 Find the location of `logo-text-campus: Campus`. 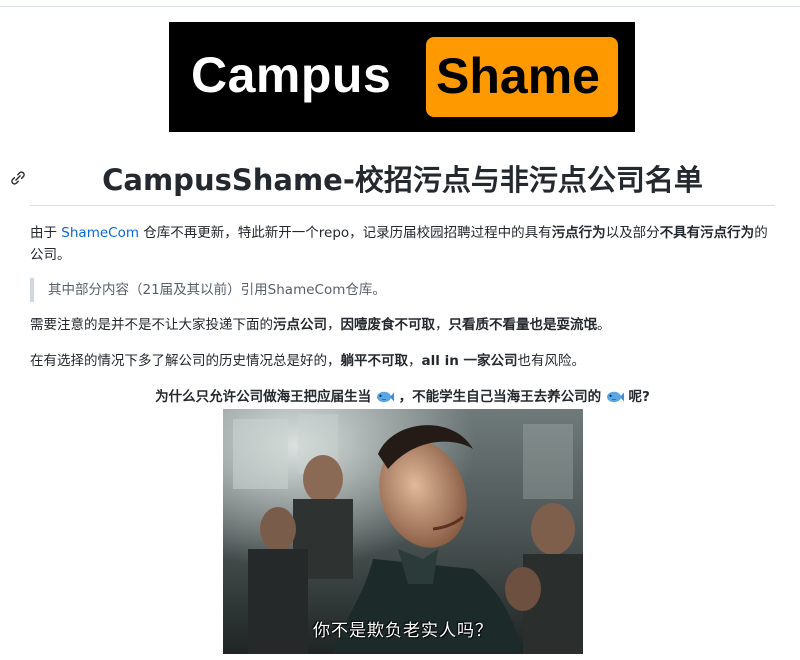

logo-text-campus: Campus is located at coordinates (291, 75).